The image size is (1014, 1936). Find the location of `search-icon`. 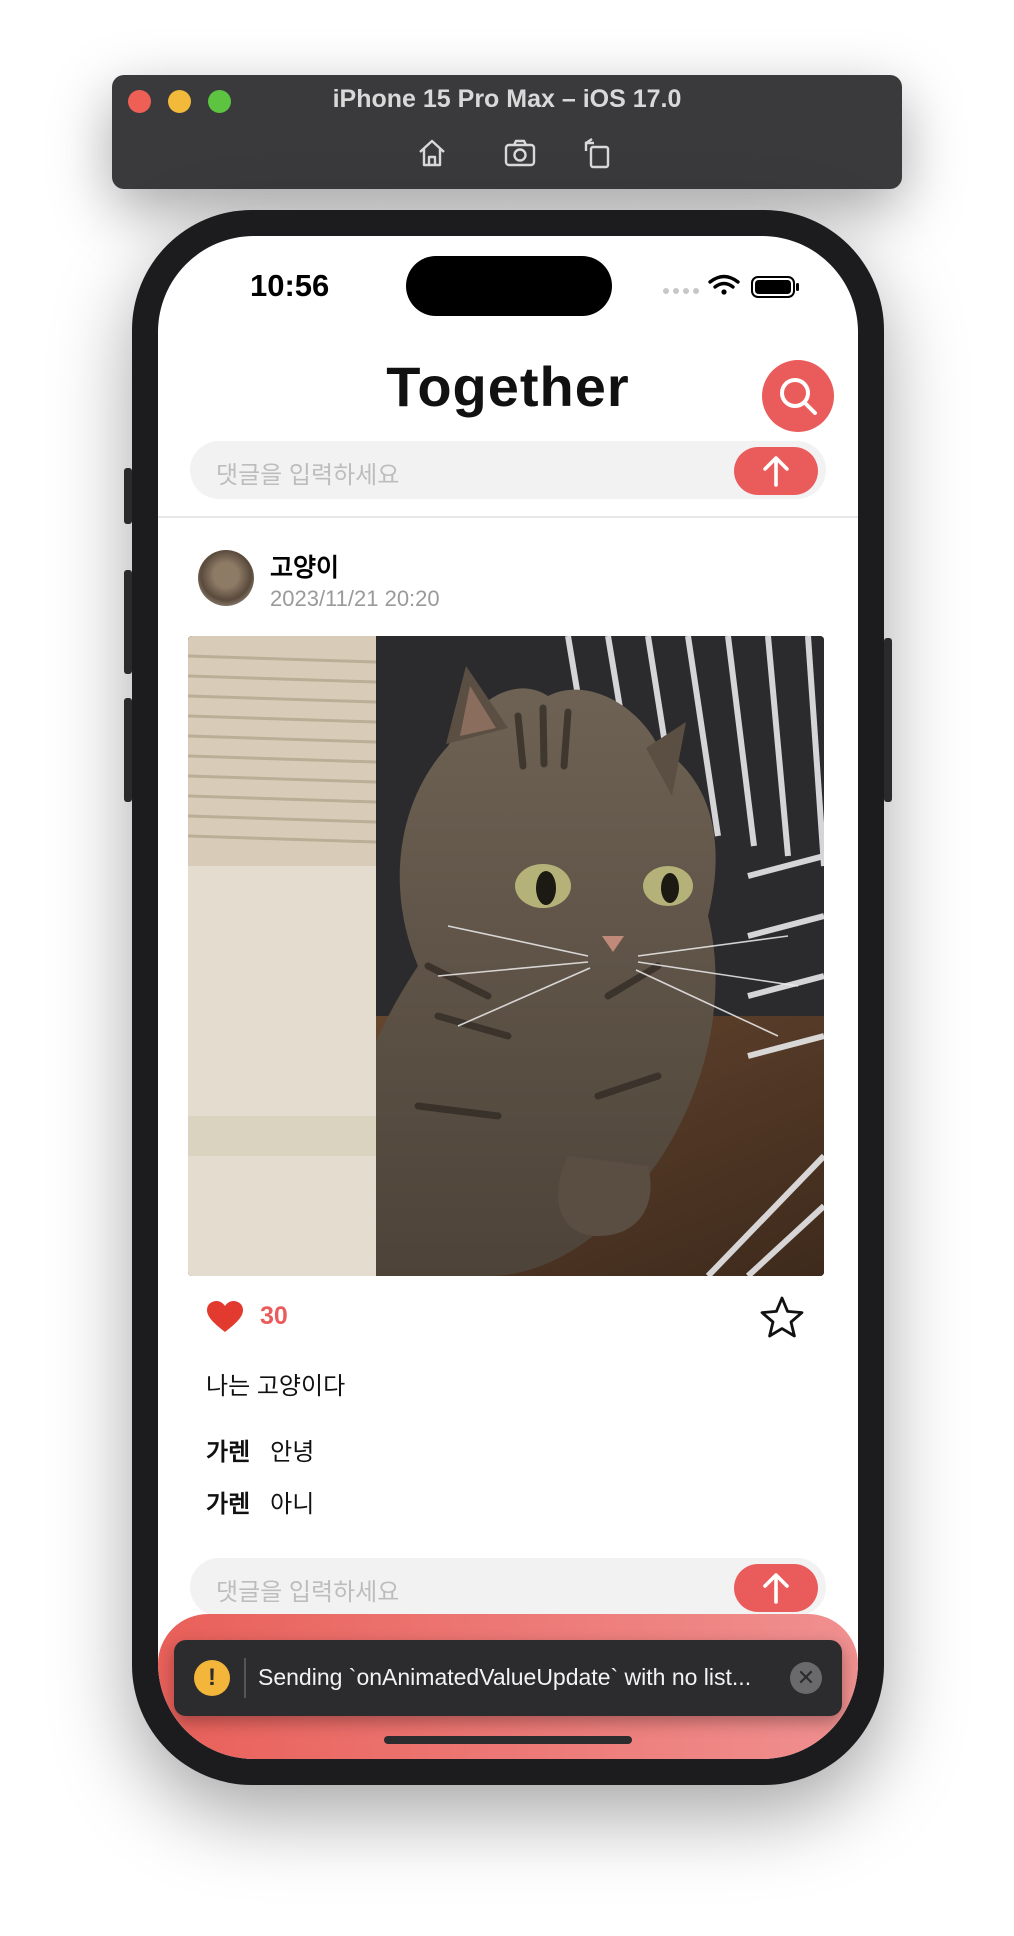

search-icon is located at coordinates (798, 396).